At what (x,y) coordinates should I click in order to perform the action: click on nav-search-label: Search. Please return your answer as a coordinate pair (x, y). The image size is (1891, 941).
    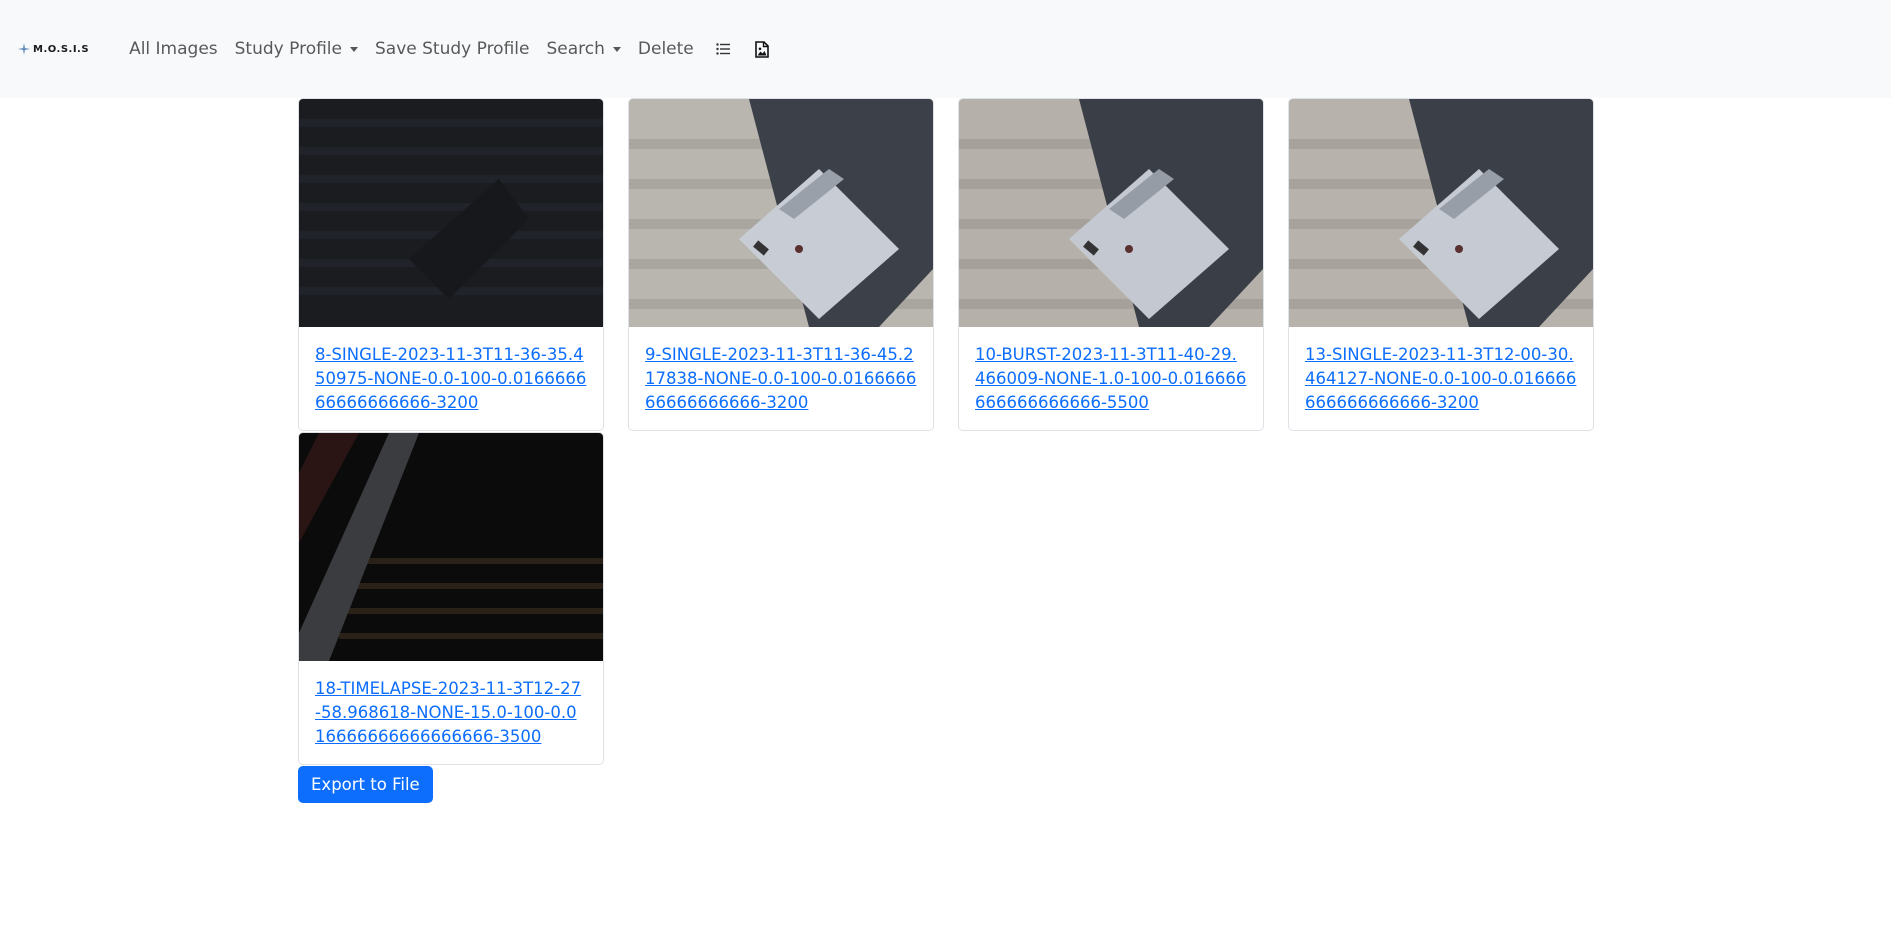
    Looking at the image, I should click on (575, 49).